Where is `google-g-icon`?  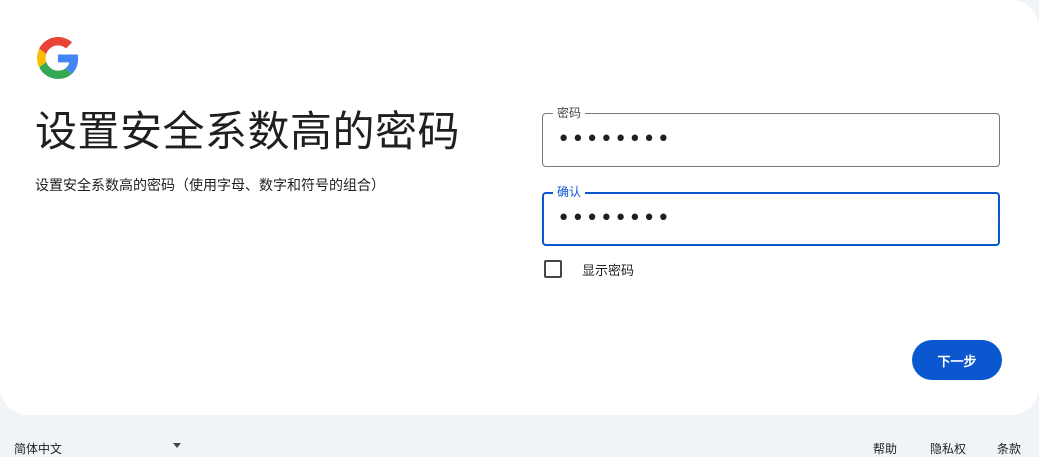
google-g-icon is located at coordinates (58, 58).